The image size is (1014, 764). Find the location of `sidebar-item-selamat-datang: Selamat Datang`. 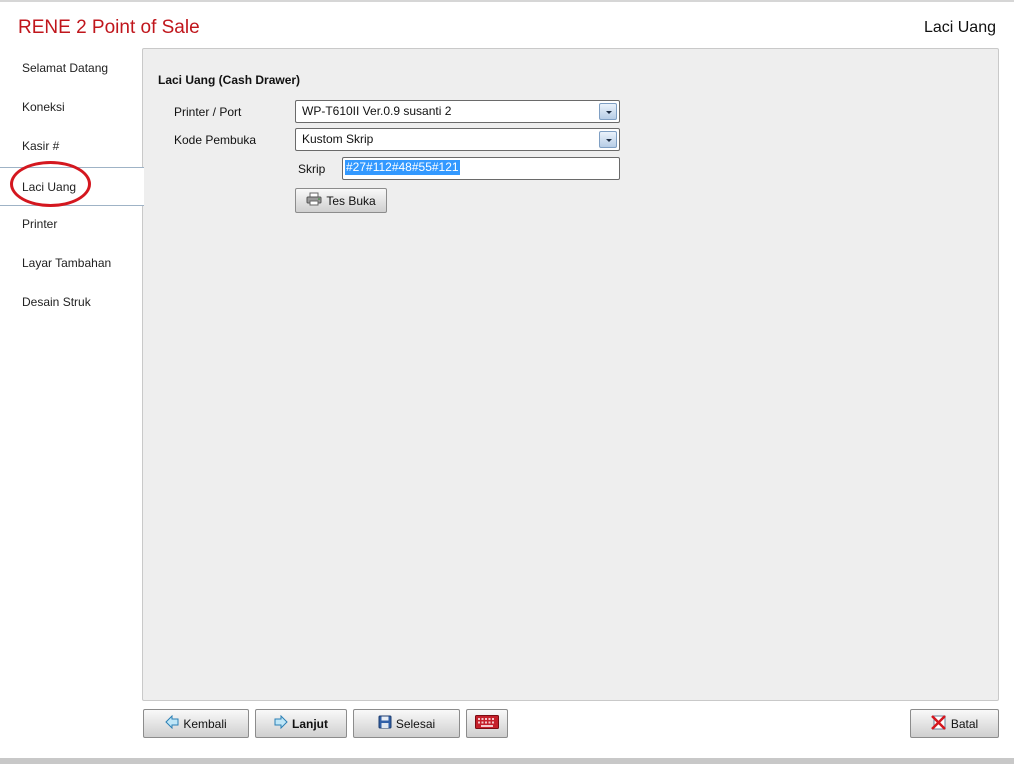

sidebar-item-selamat-datang: Selamat Datang is located at coordinates (71, 68).